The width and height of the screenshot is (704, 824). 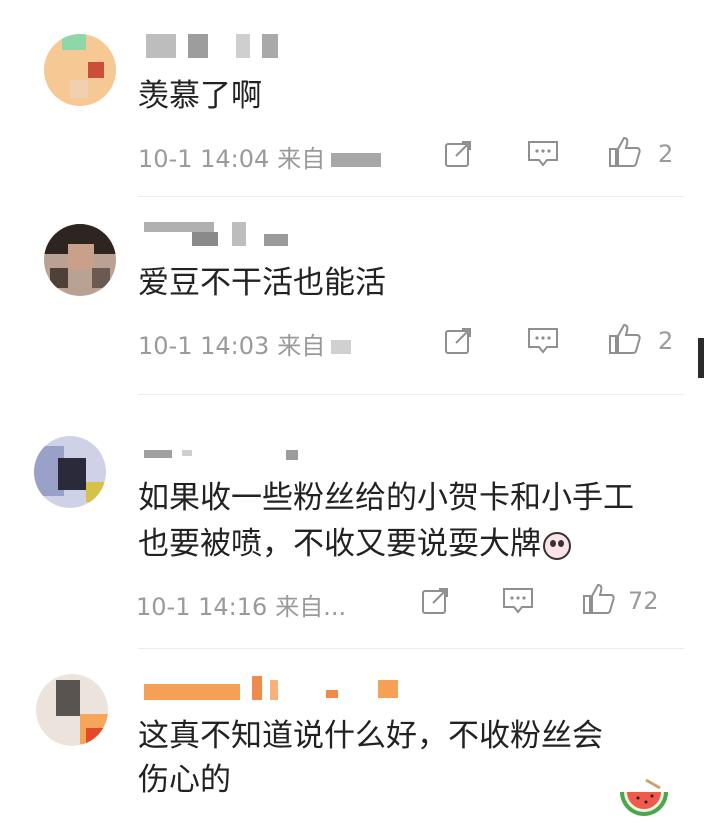 I want to click on username-blurred, so click(x=274, y=688).